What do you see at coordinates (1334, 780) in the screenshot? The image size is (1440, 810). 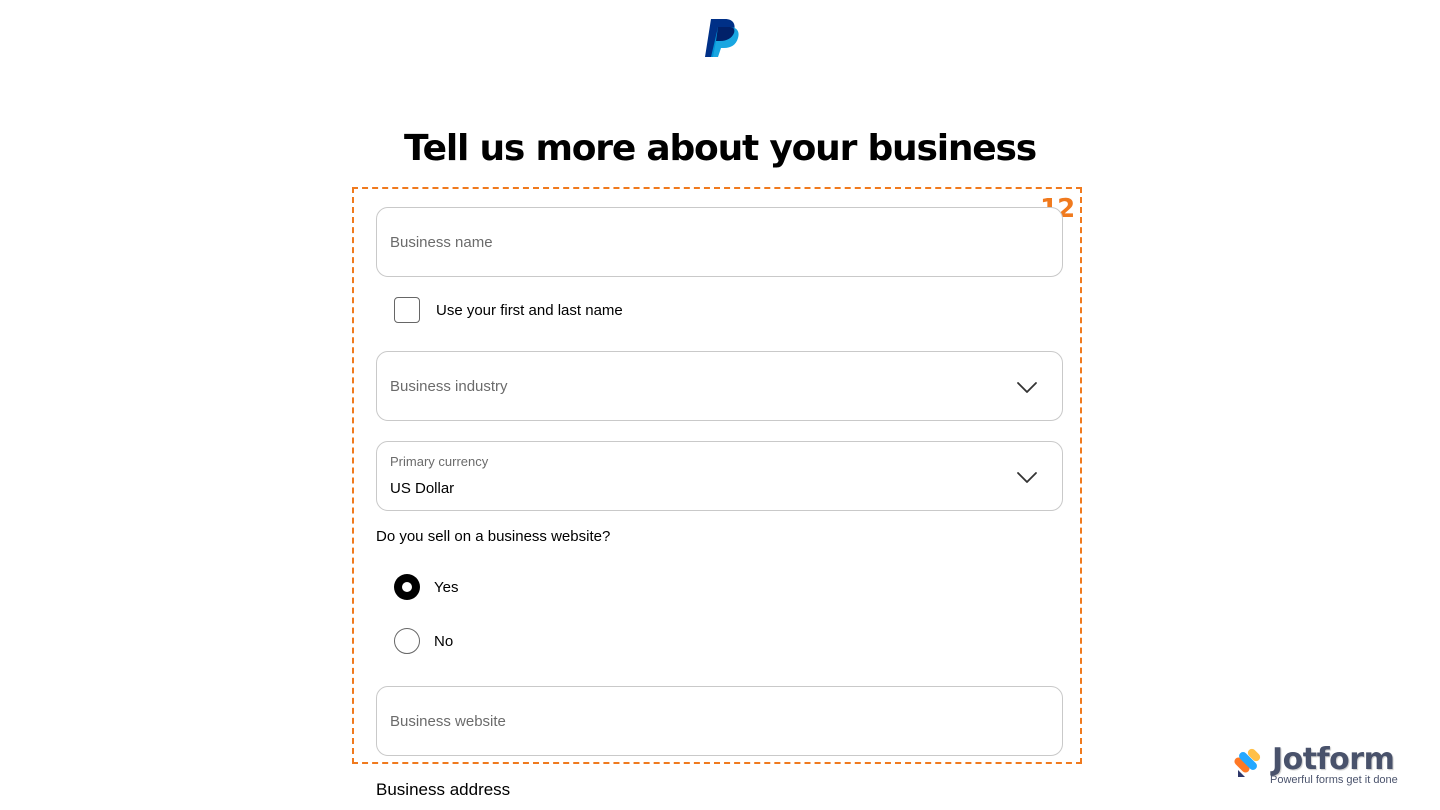 I see `jotform-tagline: Powerful forms get it done` at bounding box center [1334, 780].